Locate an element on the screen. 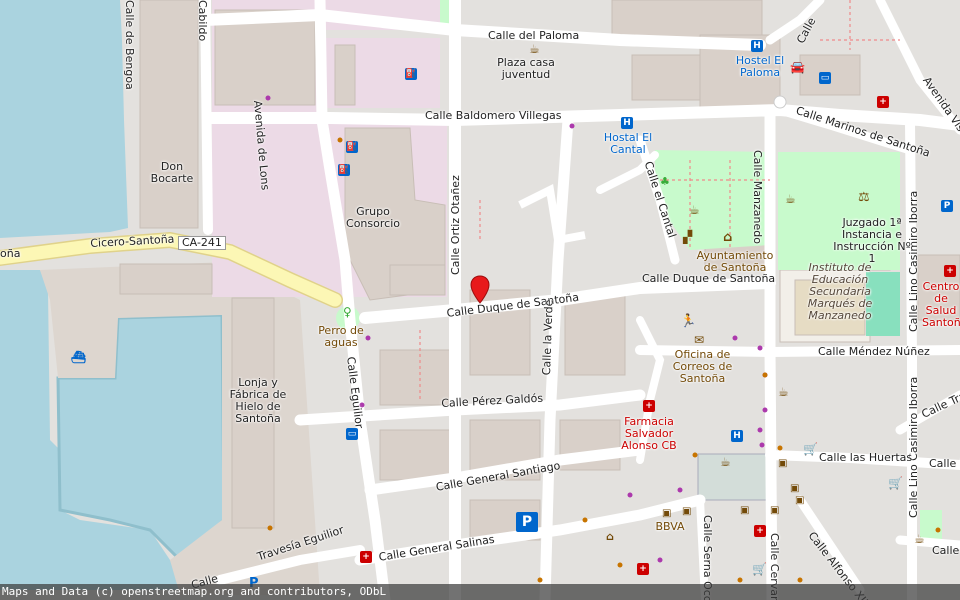  fitness-icon: 🏃 is located at coordinates (688, 321).